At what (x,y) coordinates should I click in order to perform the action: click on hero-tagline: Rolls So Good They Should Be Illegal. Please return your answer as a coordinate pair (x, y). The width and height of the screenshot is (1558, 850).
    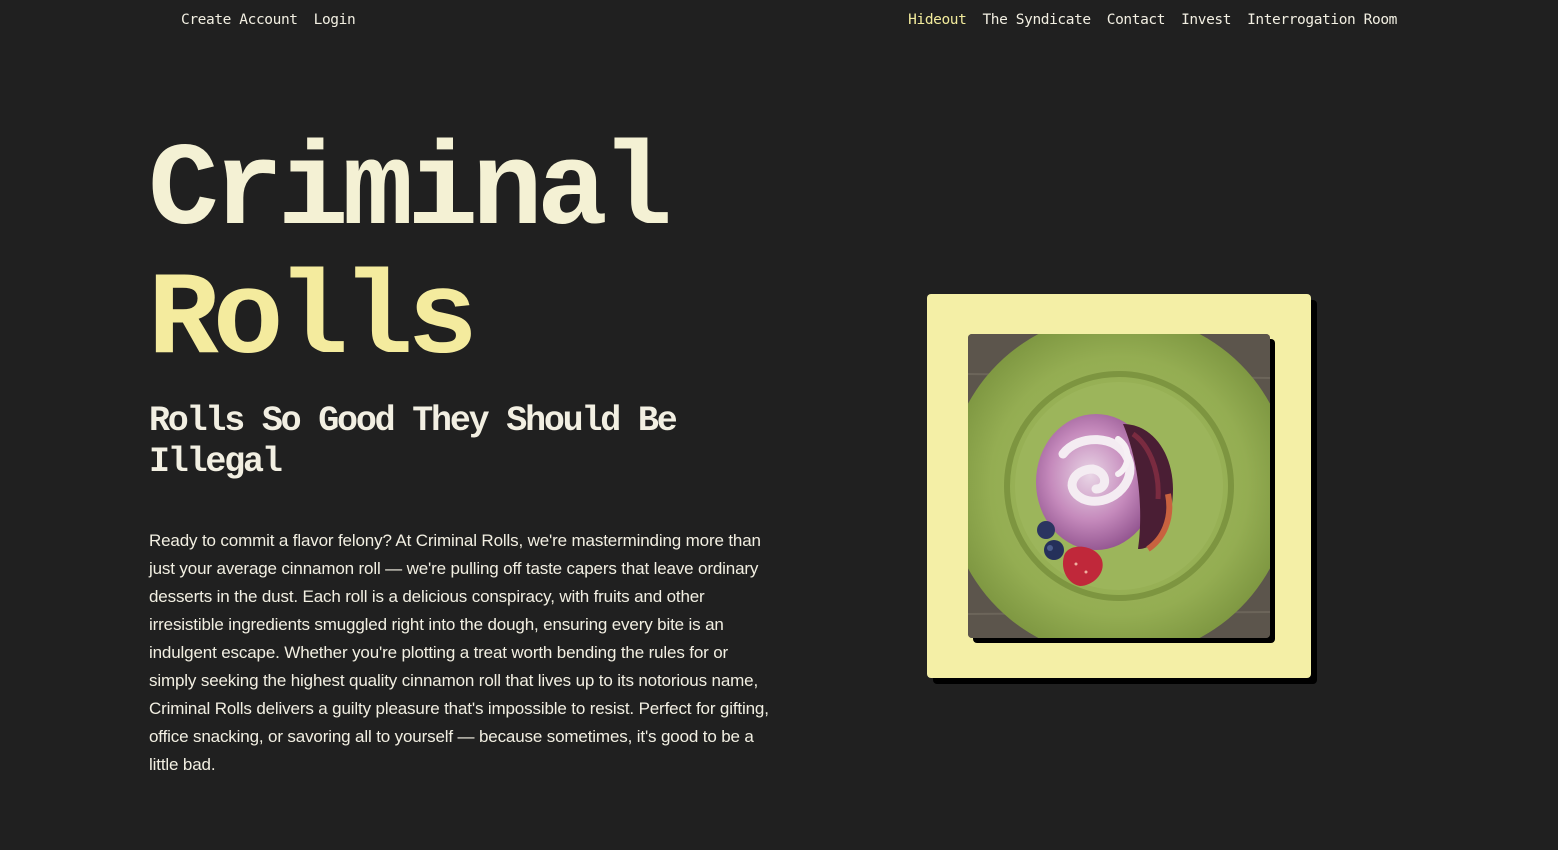
    Looking at the image, I should click on (413, 441).